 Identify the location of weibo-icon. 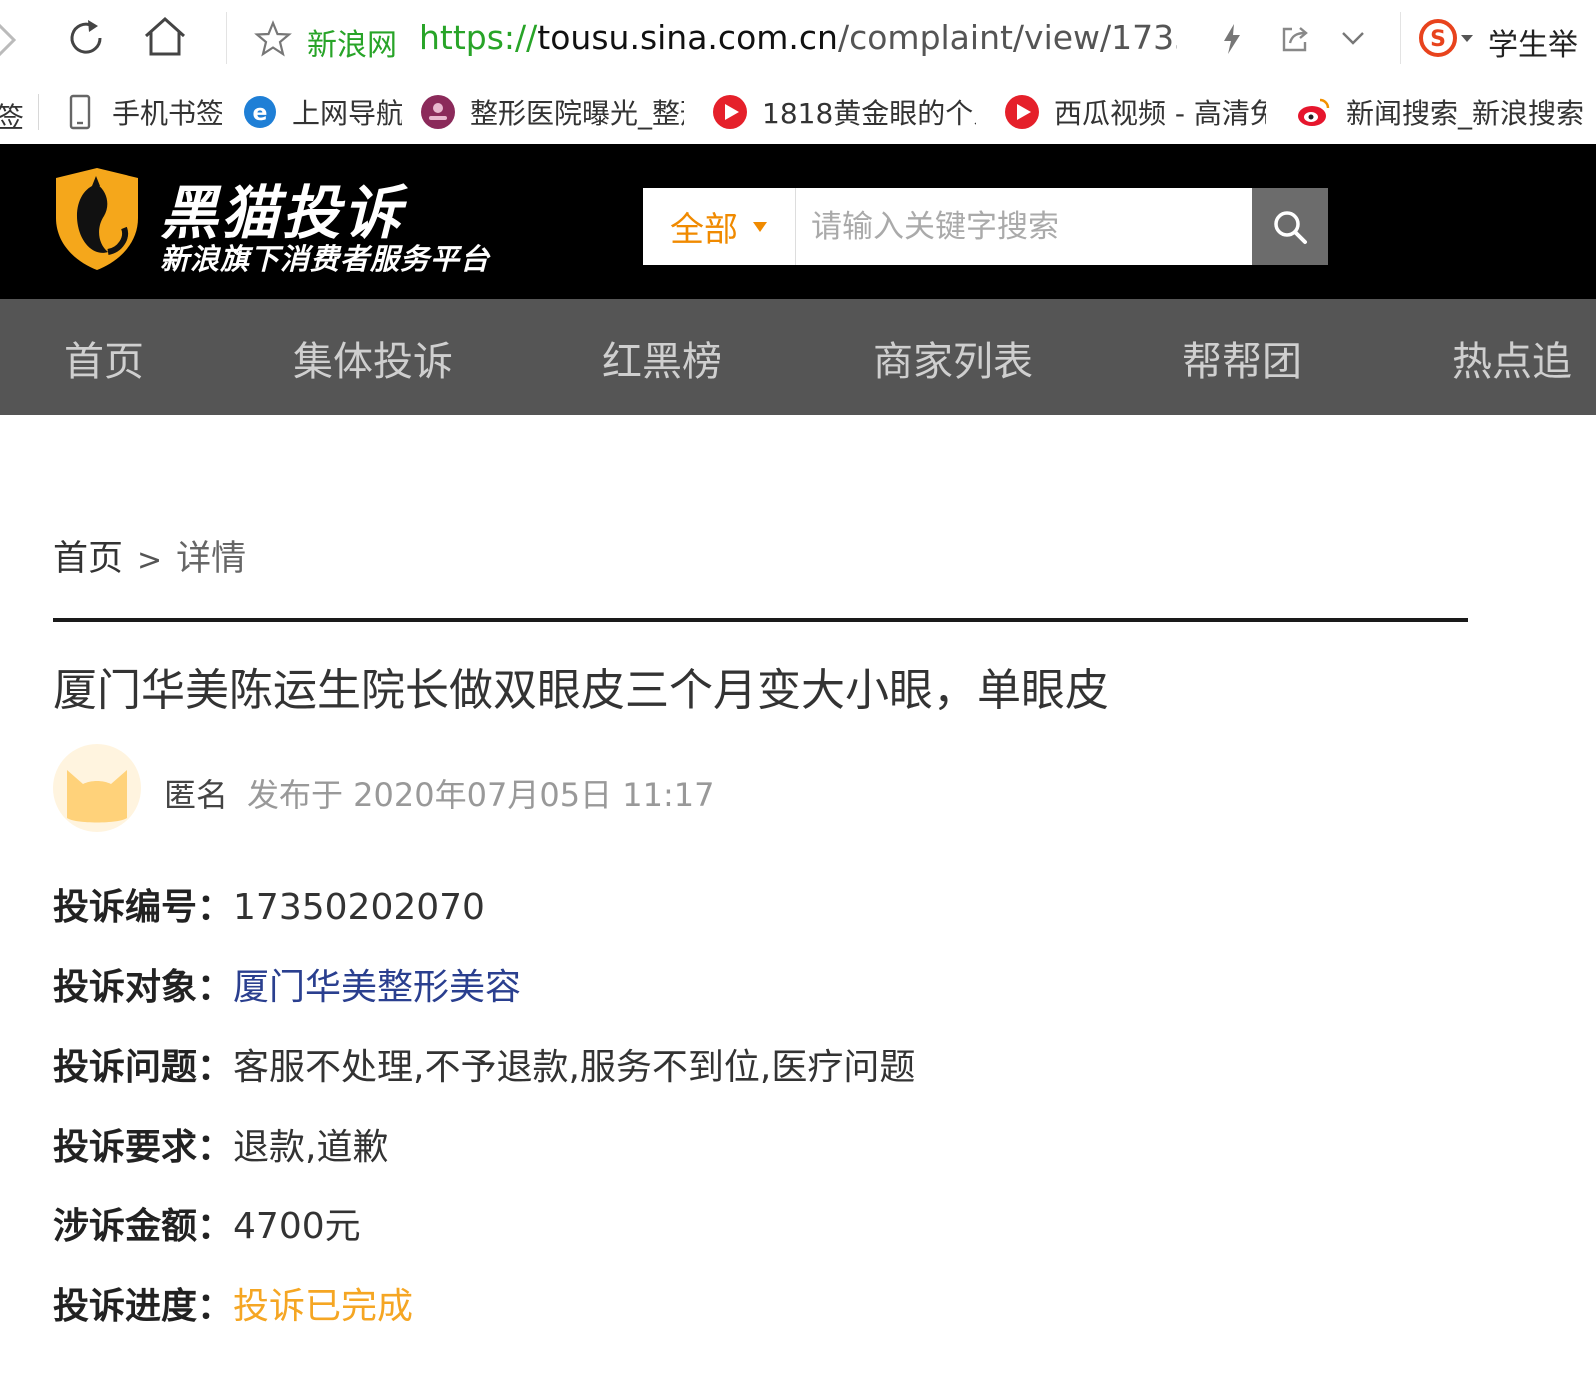
(1314, 112).